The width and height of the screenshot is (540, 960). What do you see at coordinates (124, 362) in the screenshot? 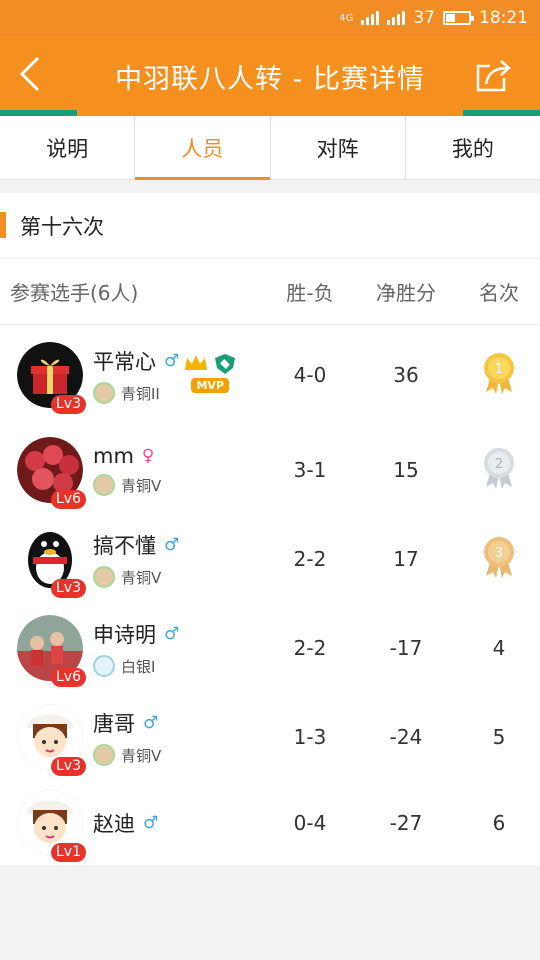
I see `player-name: 平常心` at bounding box center [124, 362].